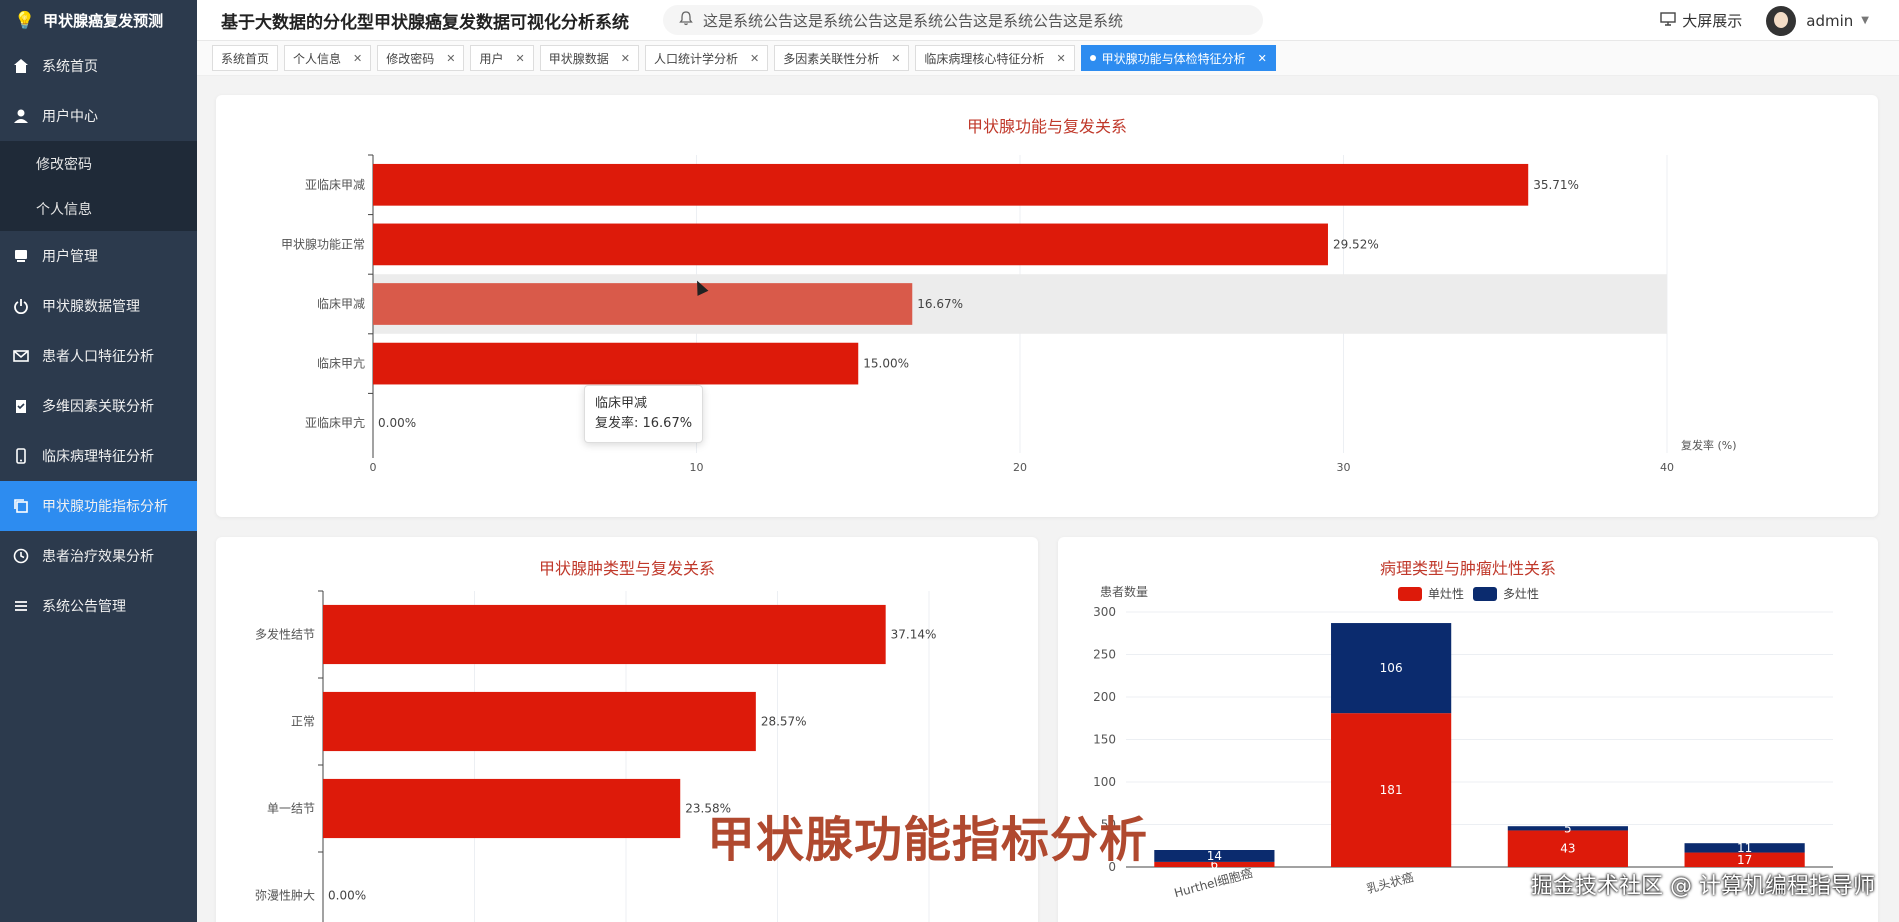 This screenshot has width=1899, height=922. What do you see at coordinates (21, 556) in the screenshot?
I see `clock-icon` at bounding box center [21, 556].